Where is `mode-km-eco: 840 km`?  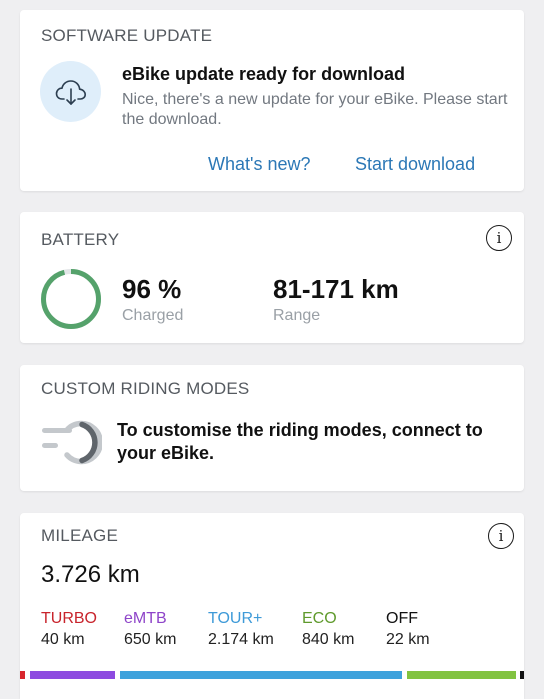 mode-km-eco: 840 km is located at coordinates (328, 639).